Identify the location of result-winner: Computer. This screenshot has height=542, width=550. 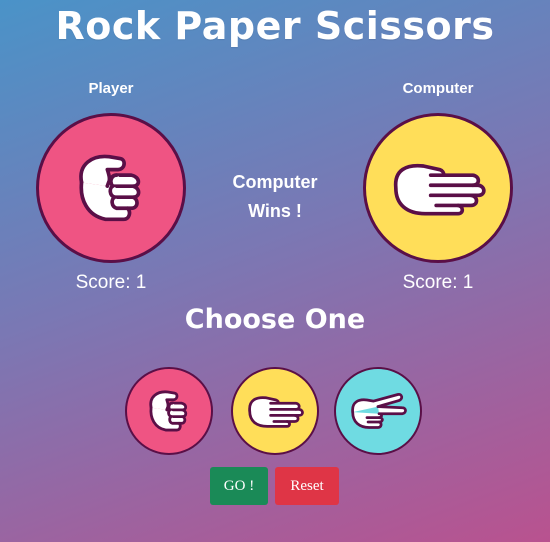
(275, 182).